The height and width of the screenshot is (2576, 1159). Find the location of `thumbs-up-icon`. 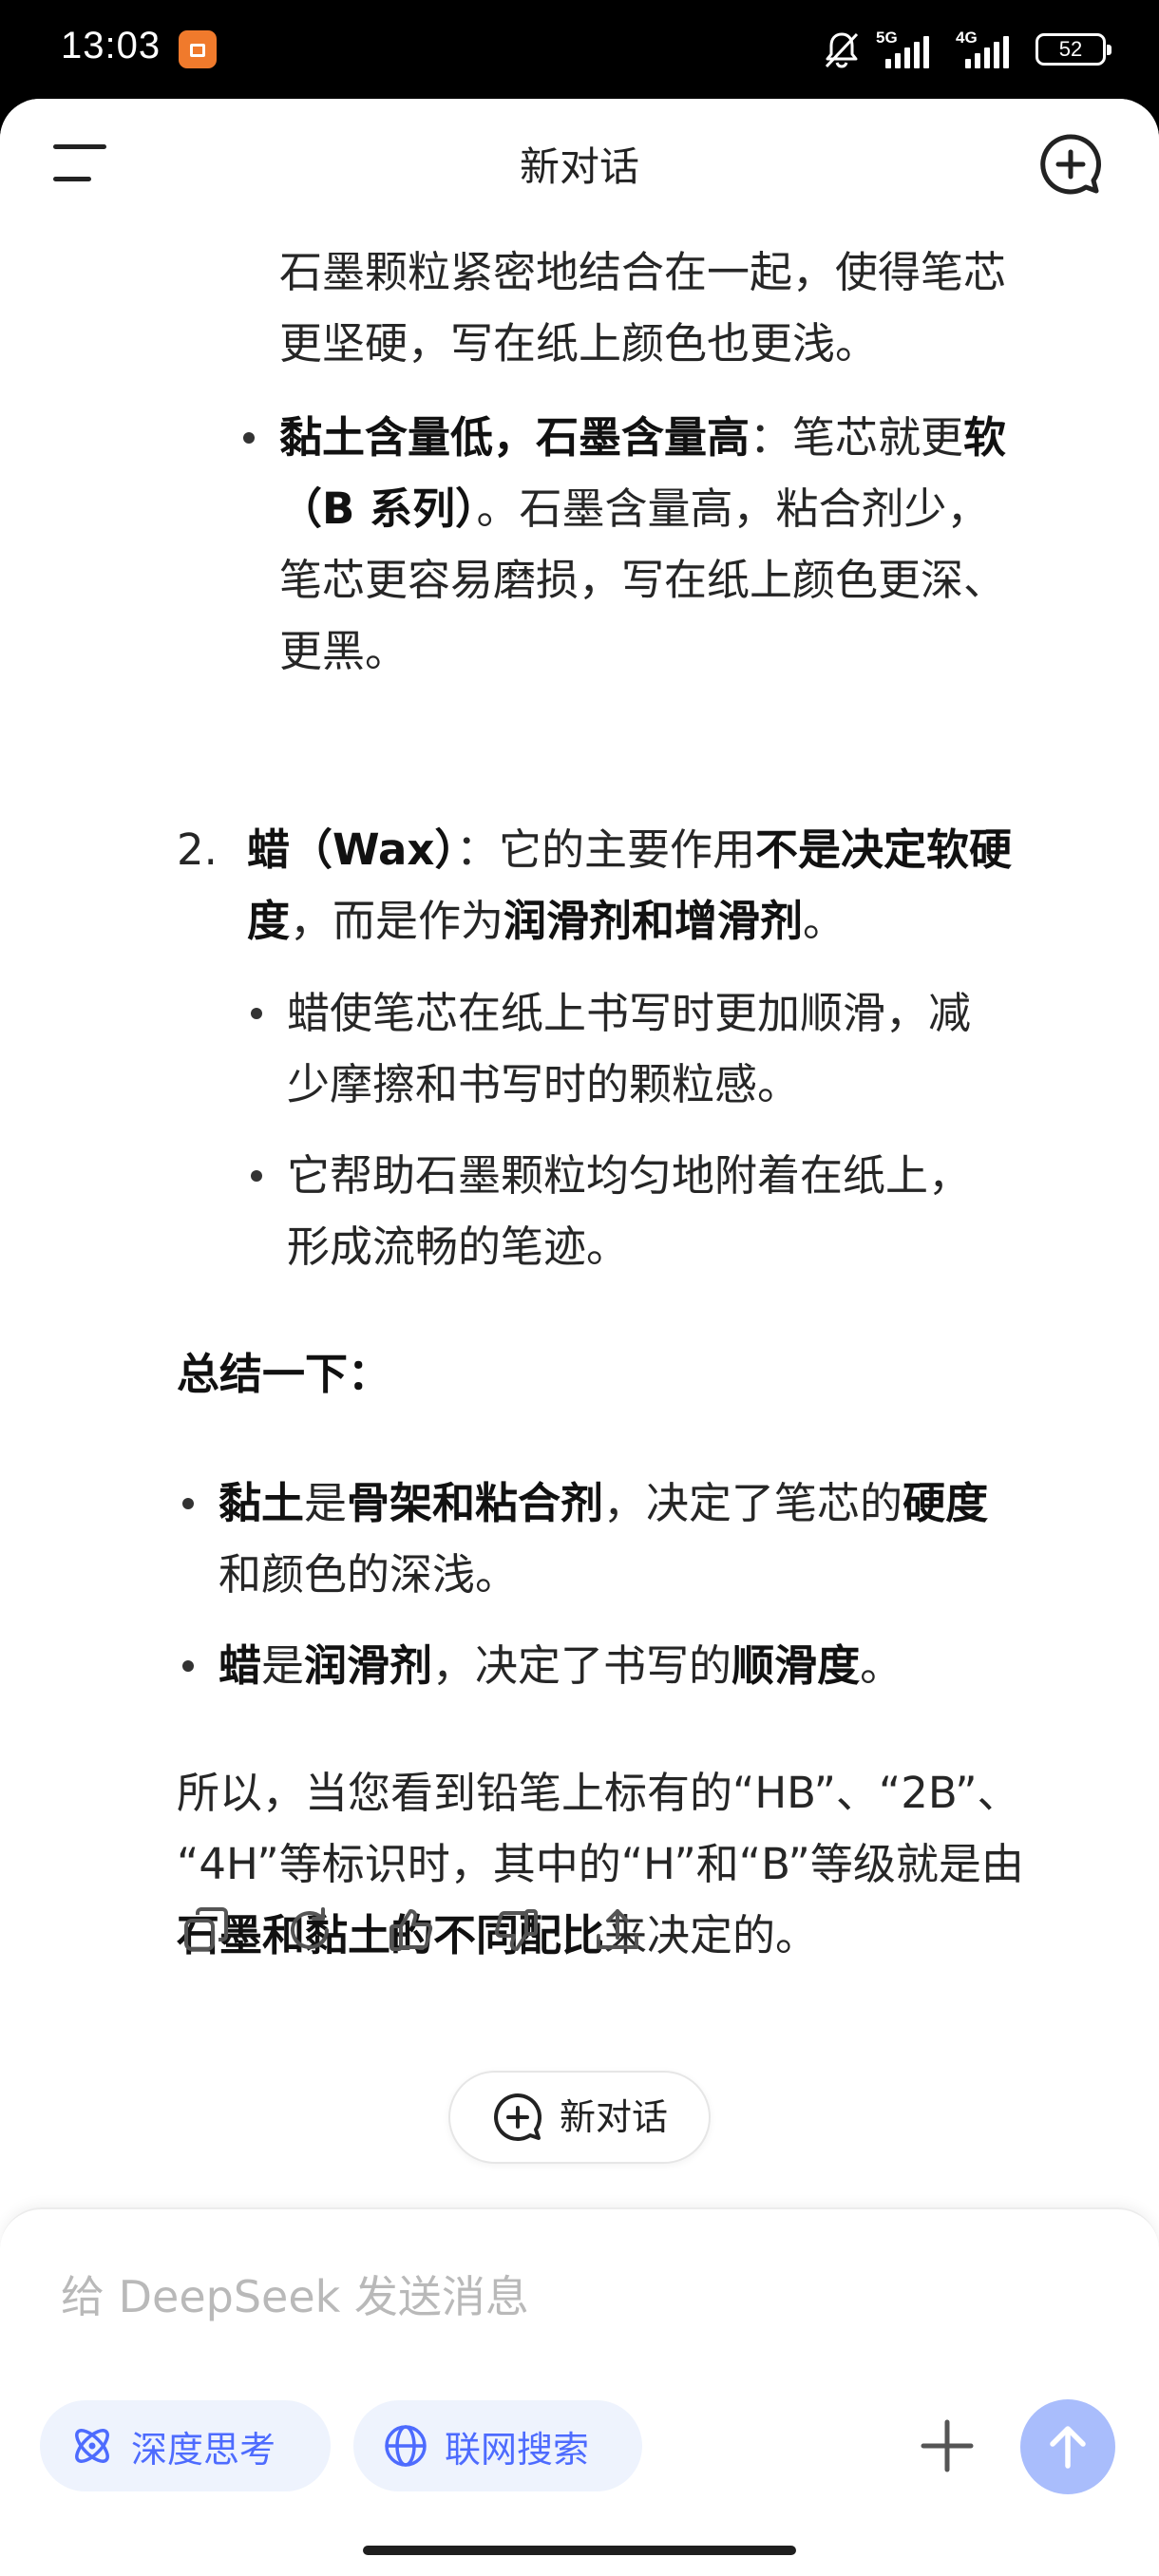

thumbs-up-icon is located at coordinates (412, 1930).